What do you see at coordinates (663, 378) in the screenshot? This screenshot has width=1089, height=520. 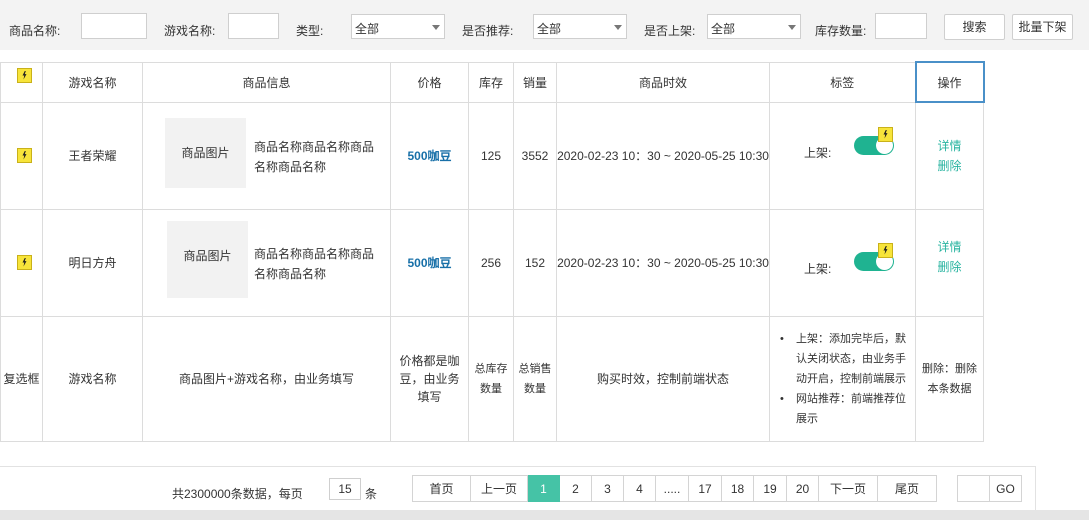 I see `note-validity: 购买时效，控制前端状态` at bounding box center [663, 378].